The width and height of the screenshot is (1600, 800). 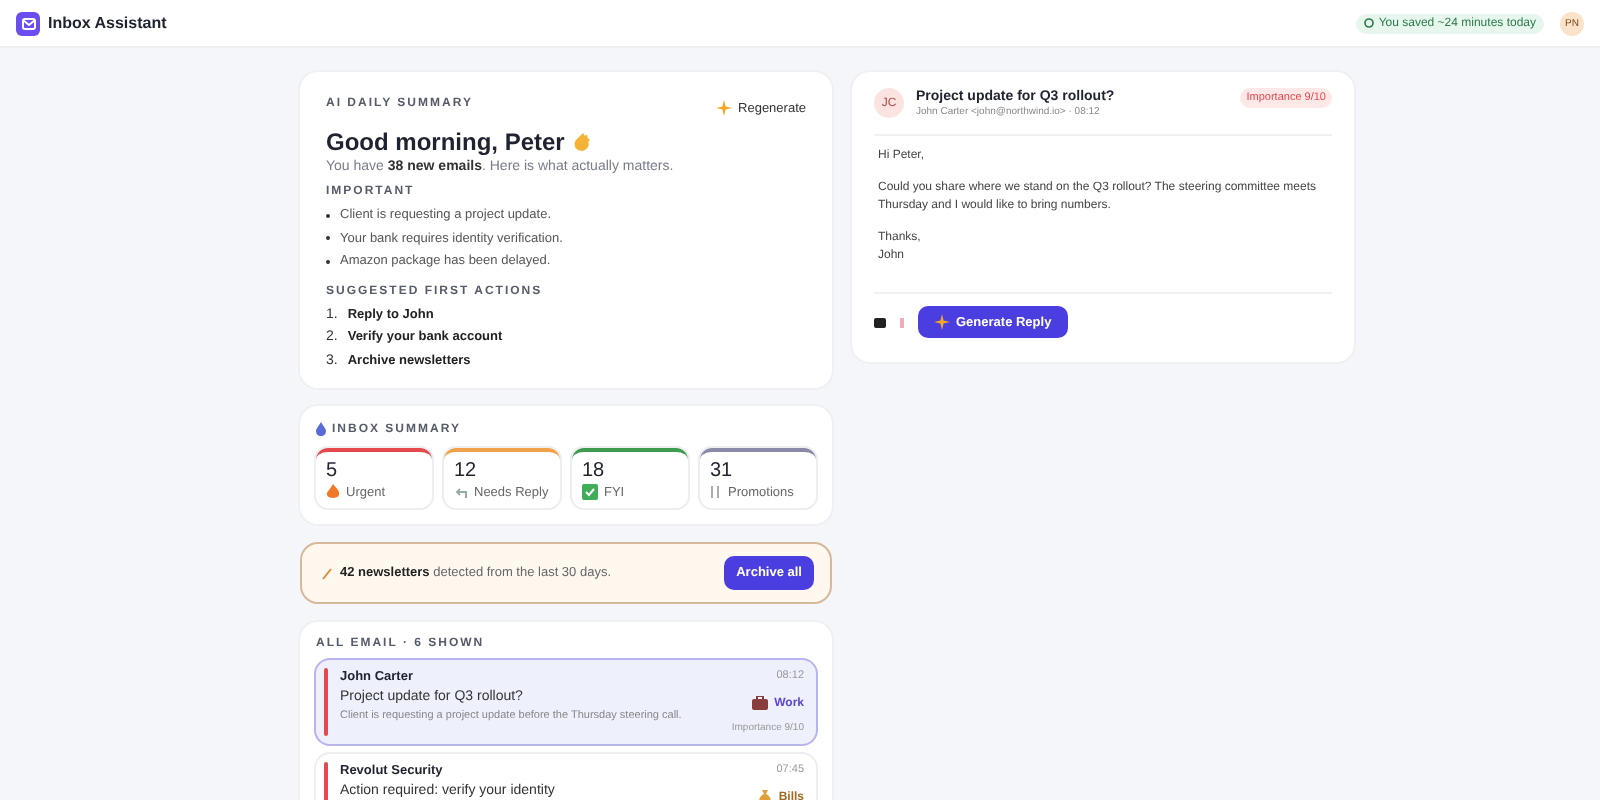 I want to click on app-title: Inbox Assistant, so click(x=107, y=23).